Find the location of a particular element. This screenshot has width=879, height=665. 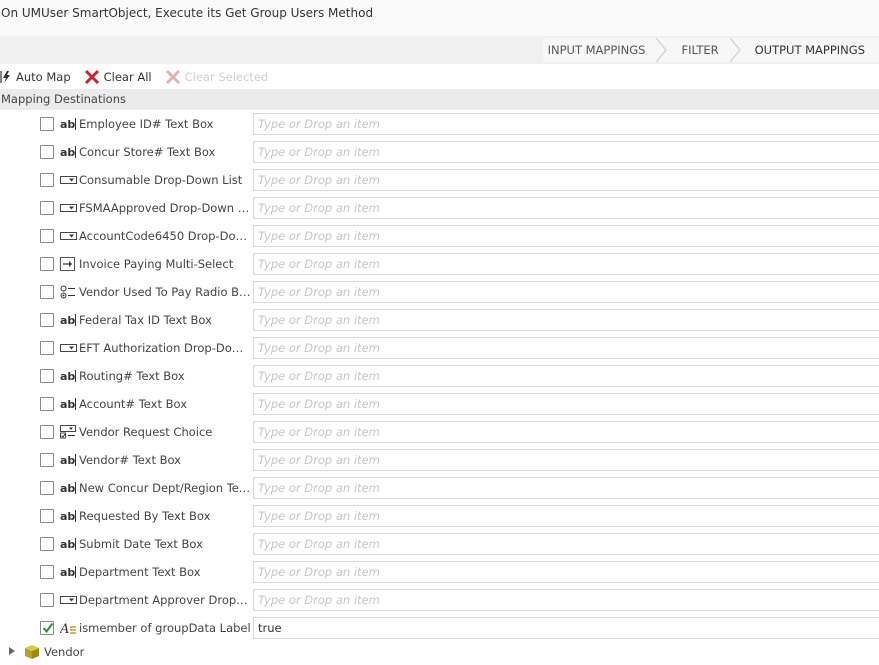

auto-map-button: Auto Map is located at coordinates (35, 77).